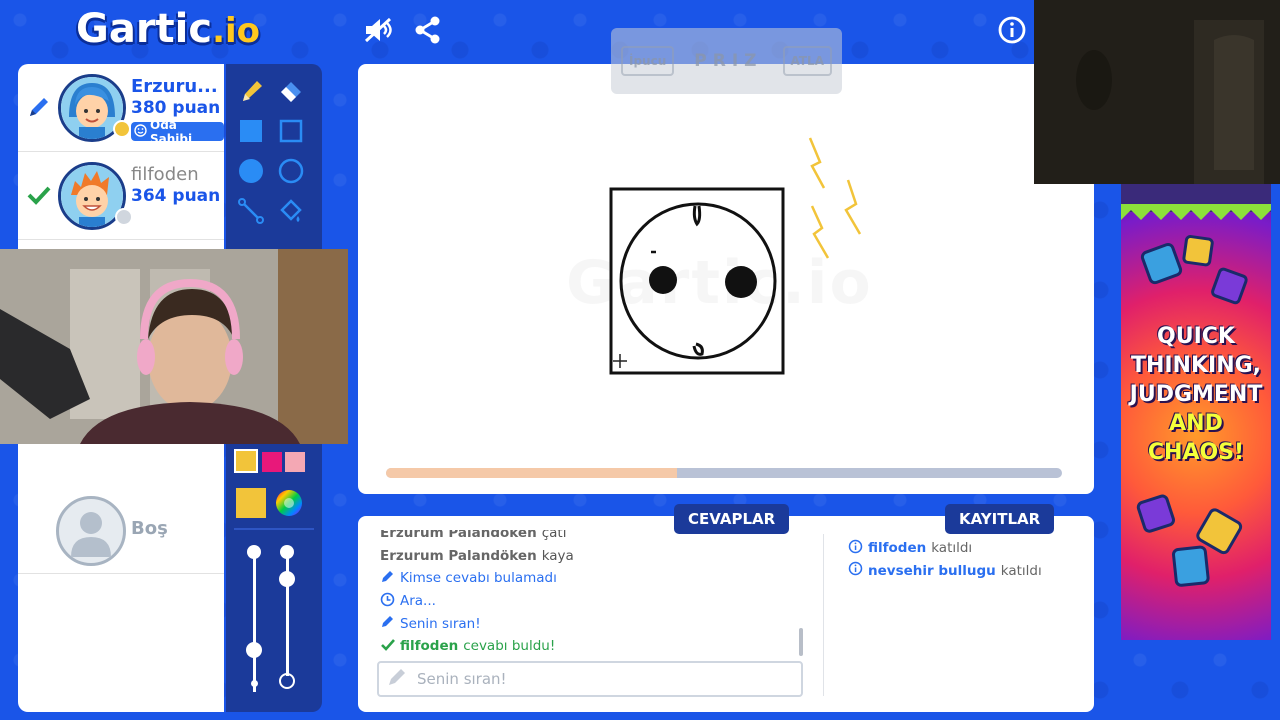  I want to click on ad-line: QUICK, so click(1196, 336).